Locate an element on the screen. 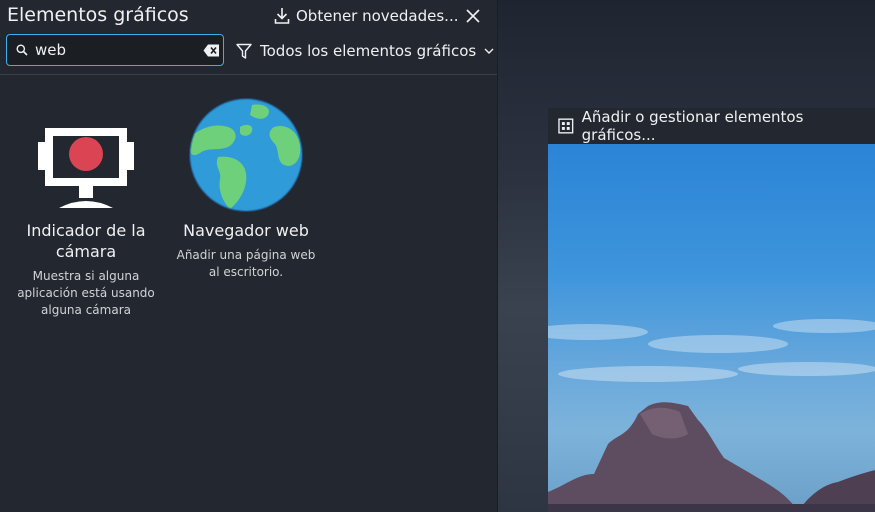 The height and width of the screenshot is (512, 875). camera-indicator-icon is located at coordinates (86, 168).